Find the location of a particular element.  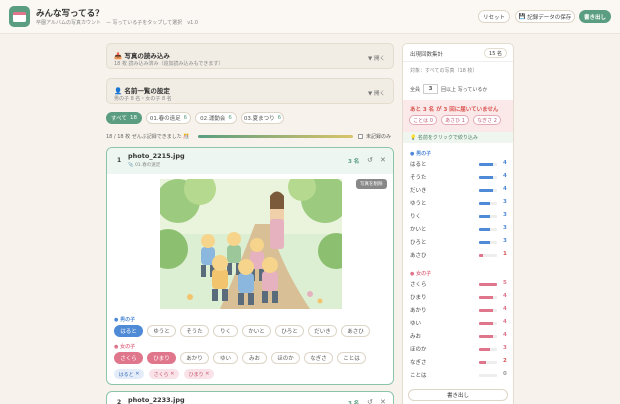

app-subtitle: 卒園アルバムの写真カウント — 写っている子をタップして選択 v1.0 is located at coordinates (117, 23).